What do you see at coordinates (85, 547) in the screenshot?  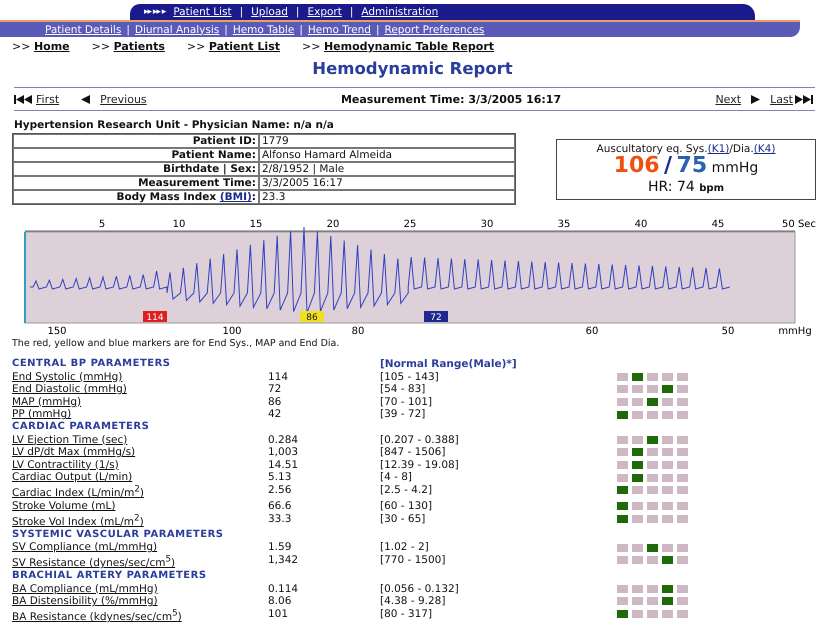 I see `parameter-link: SV Compliance (mL/mmHg)` at bounding box center [85, 547].